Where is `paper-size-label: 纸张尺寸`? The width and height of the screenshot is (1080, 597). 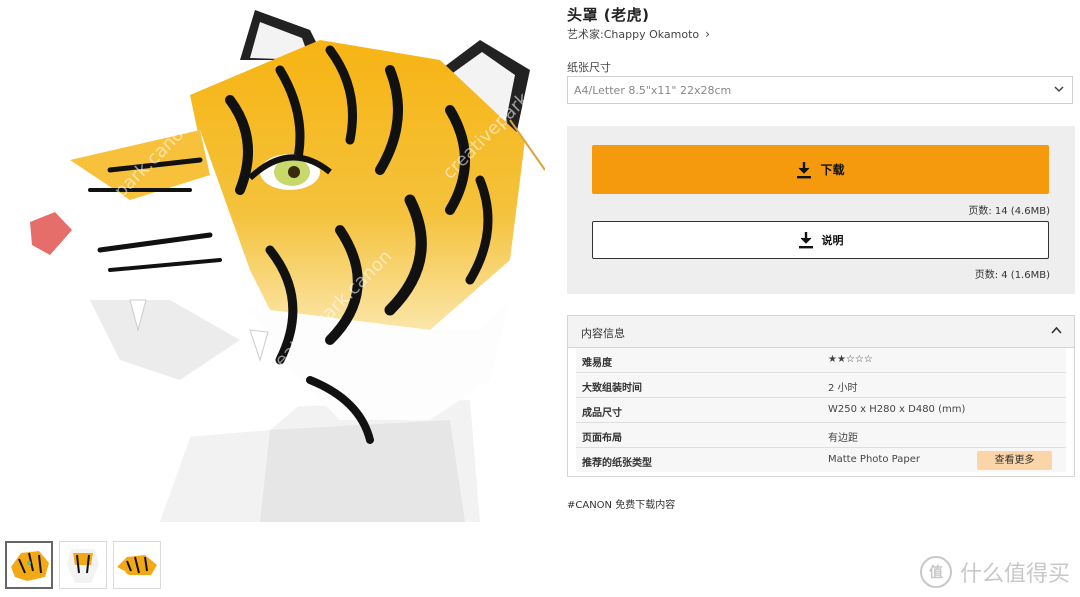 paper-size-label: 纸张尺寸 is located at coordinates (589, 67).